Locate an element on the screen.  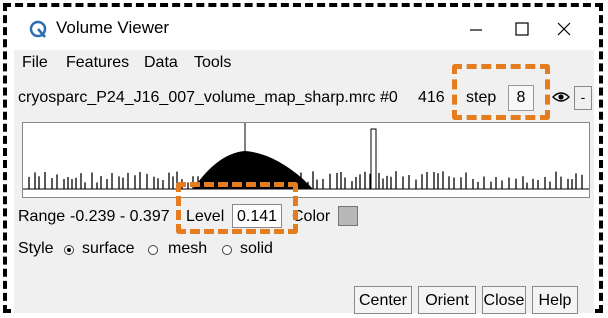
app-icon is located at coordinates (38, 29).